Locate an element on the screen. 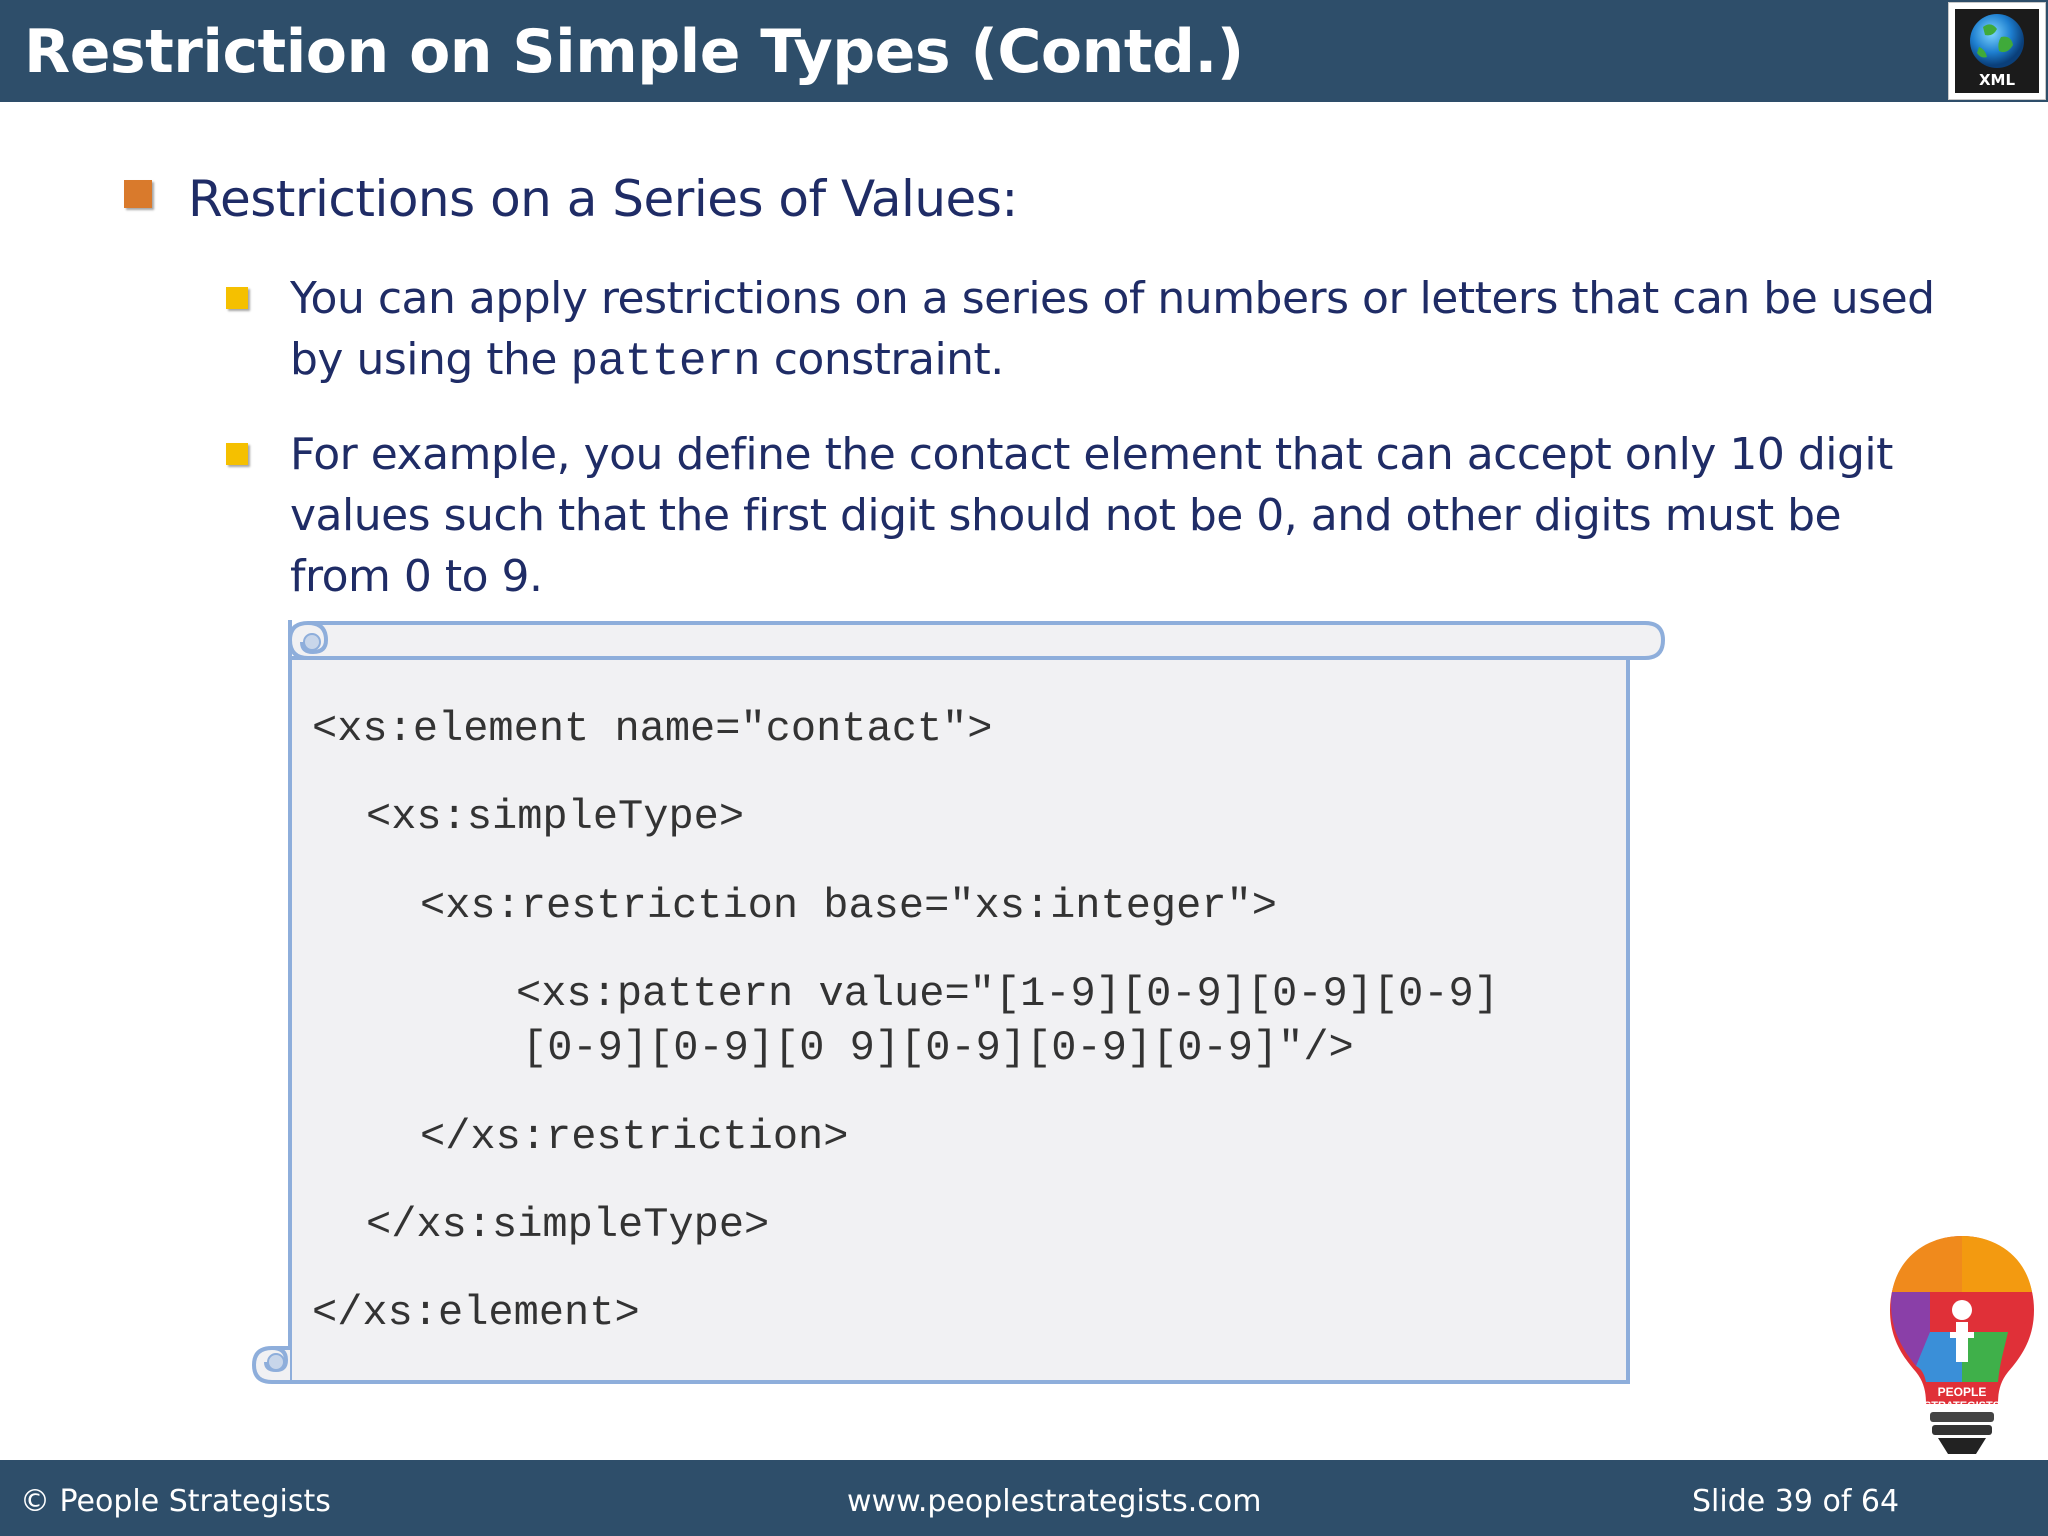 This screenshot has height=1536, width=2048. slide-number: Slide 39 of 64 is located at coordinates (1796, 1501).